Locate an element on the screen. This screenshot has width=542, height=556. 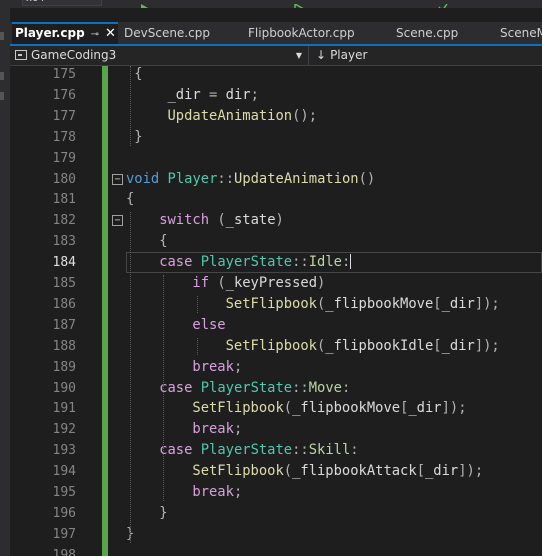
chevron-down-icon: ▼ is located at coordinates (298, 55).